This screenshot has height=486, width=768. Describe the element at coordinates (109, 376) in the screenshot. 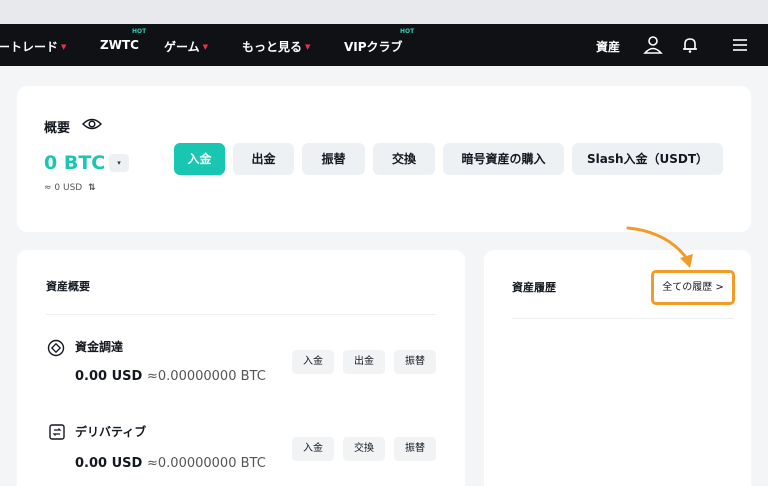

I see `account-usd-funding: 0.00 USD` at that location.